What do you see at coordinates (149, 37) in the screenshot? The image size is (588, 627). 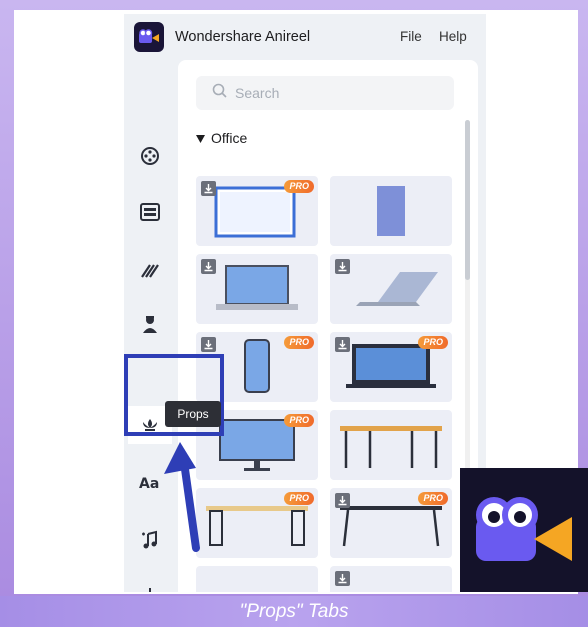 I see `anireel-logo-icon` at bounding box center [149, 37].